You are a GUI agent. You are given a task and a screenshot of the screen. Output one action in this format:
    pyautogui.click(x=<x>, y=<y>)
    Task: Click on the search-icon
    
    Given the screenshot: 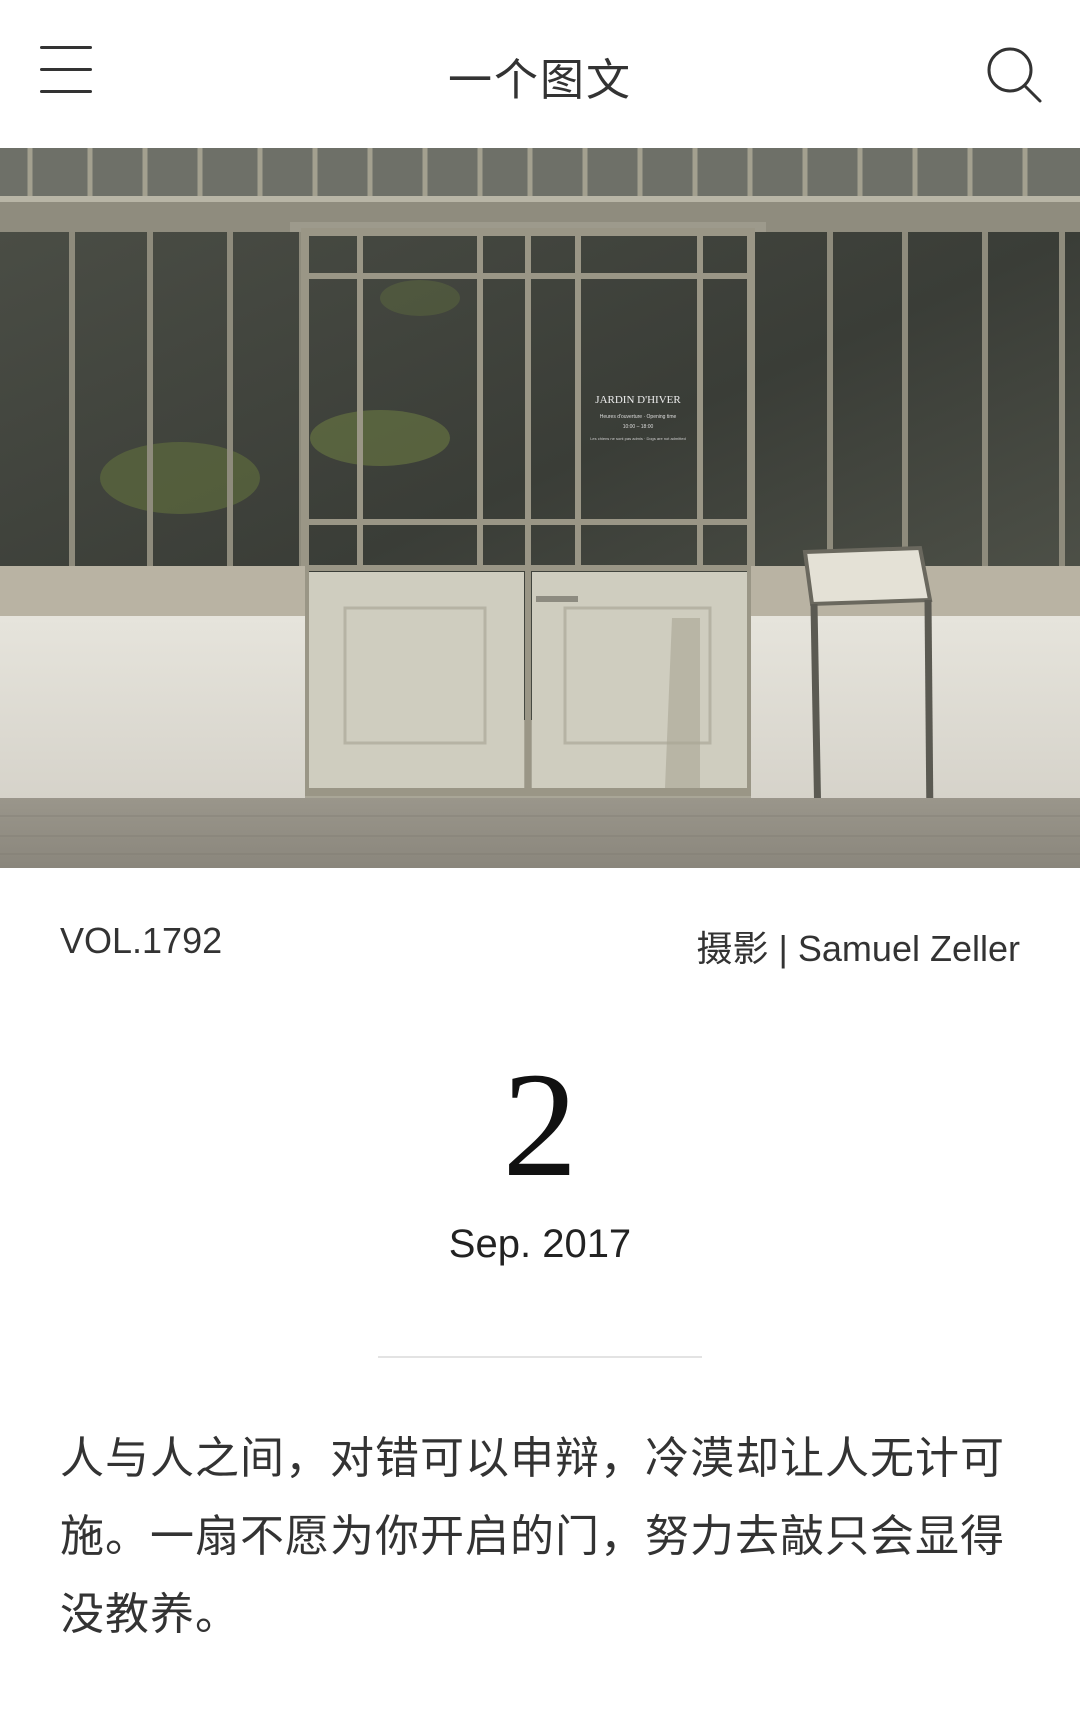 What is the action you would take?
    pyautogui.click(x=1014, y=75)
    